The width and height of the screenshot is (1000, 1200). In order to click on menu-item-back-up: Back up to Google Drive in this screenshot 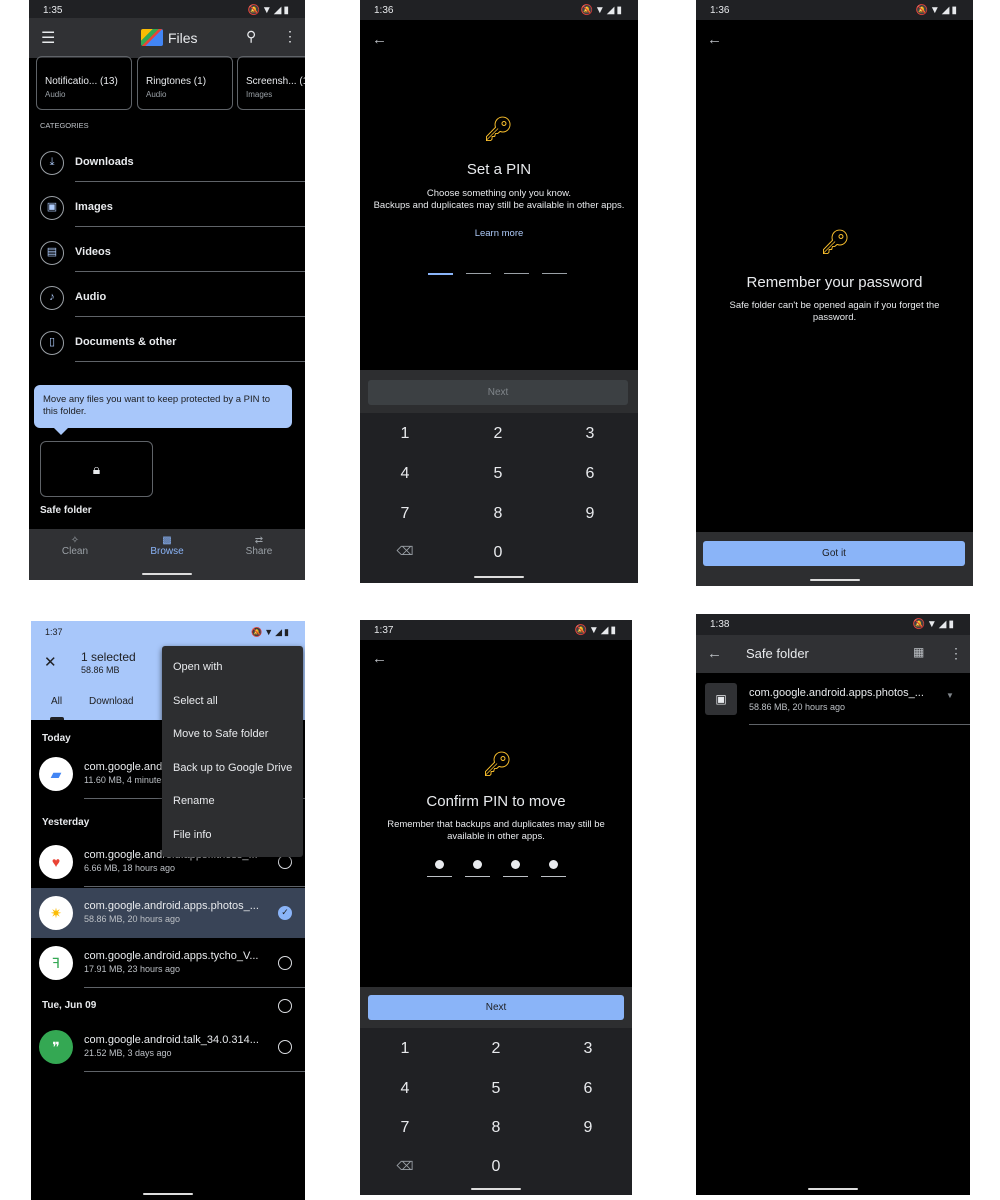, I will do `click(232, 769)`.